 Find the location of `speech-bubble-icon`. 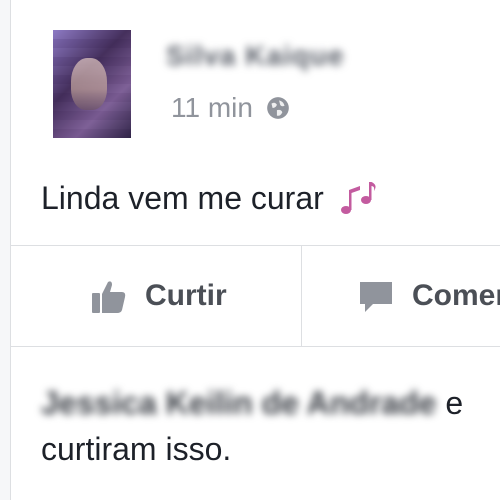

speech-bubble-icon is located at coordinates (376, 297).